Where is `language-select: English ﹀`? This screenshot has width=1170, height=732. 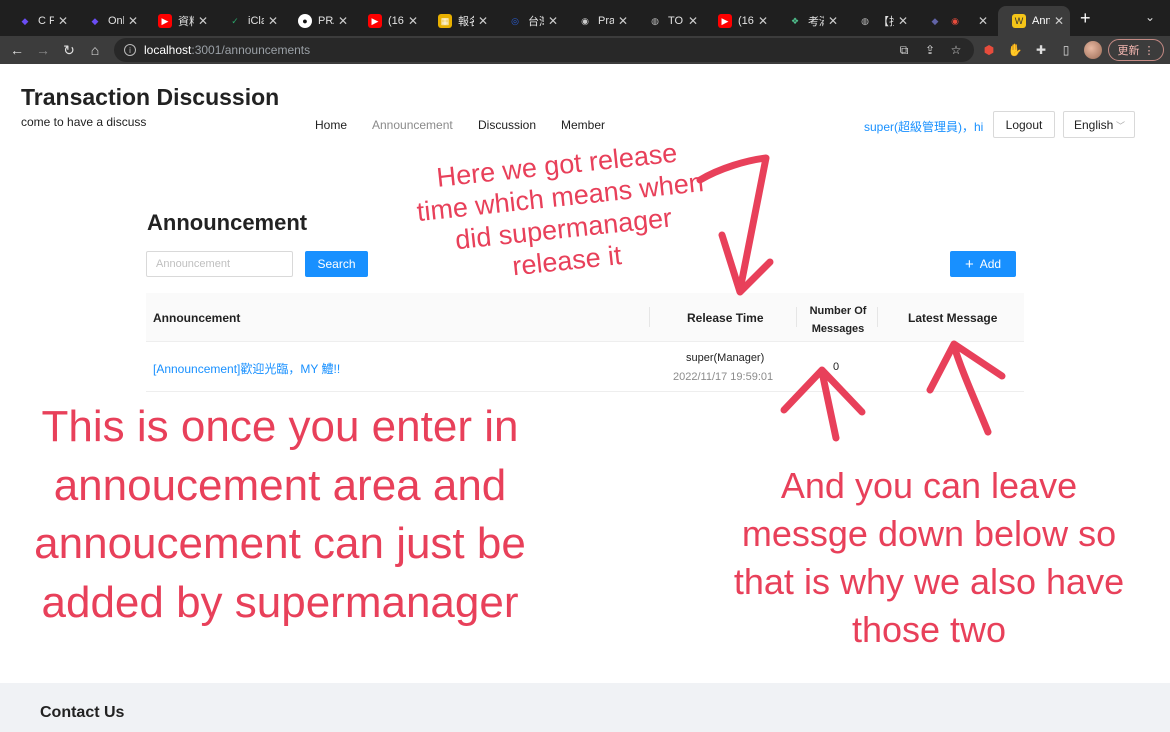 language-select: English ﹀ is located at coordinates (1099, 124).